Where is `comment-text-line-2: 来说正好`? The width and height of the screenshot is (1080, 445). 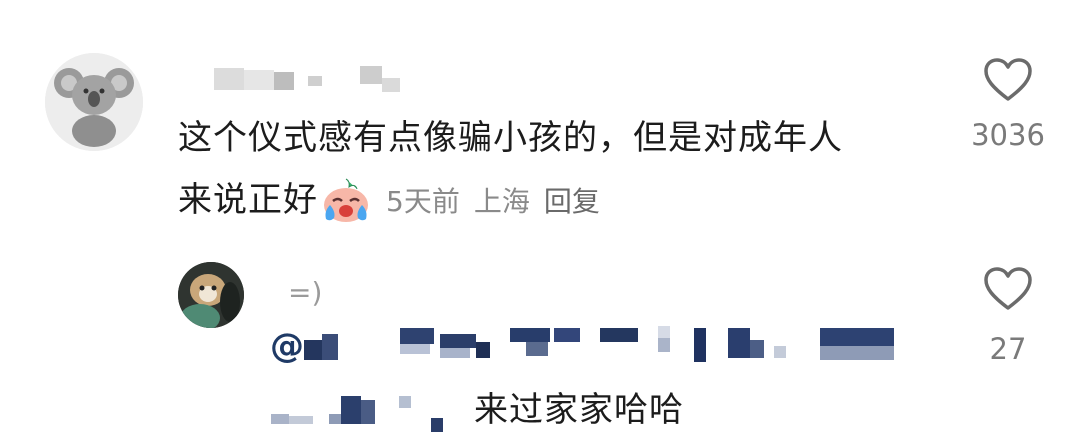
comment-text-line-2: 来说正好 is located at coordinates (248, 200).